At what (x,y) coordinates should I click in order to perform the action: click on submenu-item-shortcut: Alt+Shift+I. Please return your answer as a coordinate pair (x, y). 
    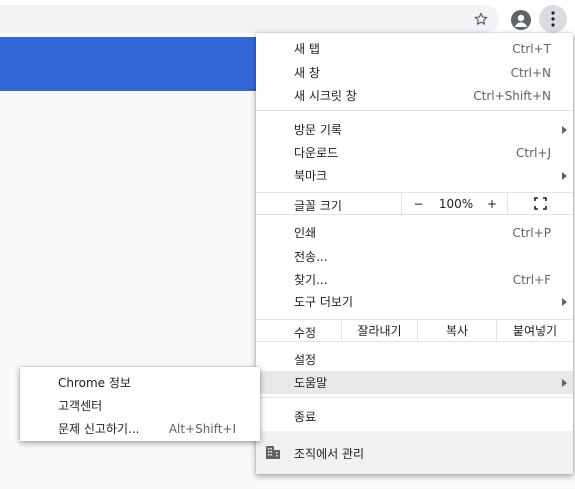
    Looking at the image, I should click on (202, 428).